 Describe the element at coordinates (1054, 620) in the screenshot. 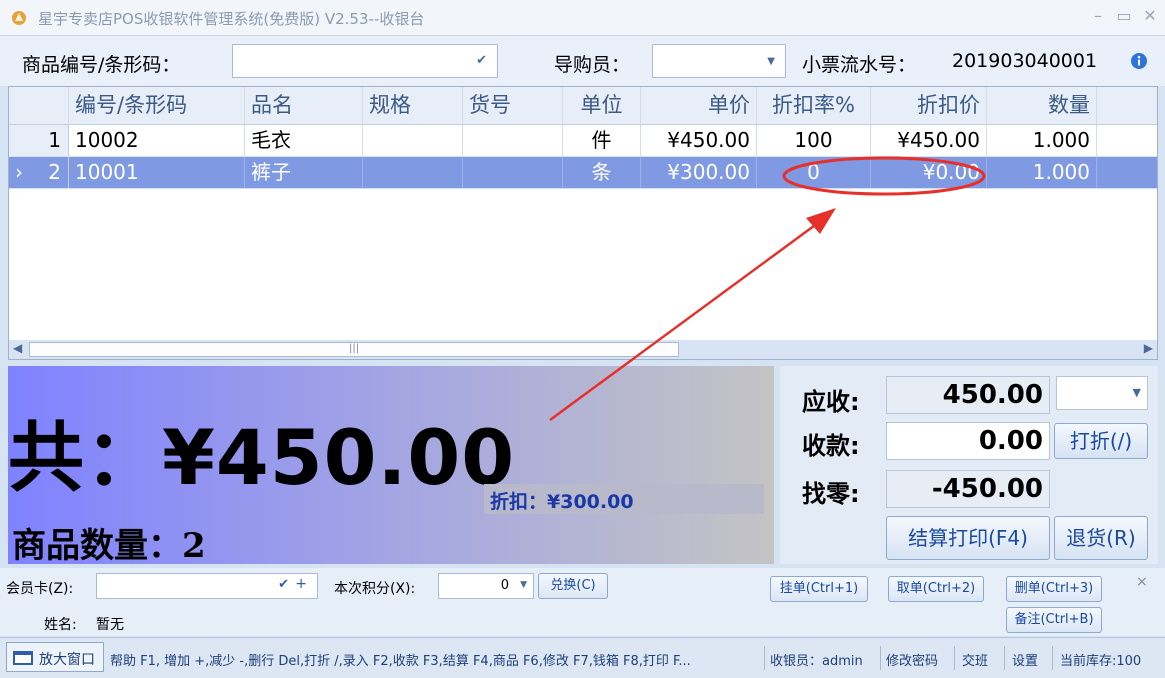

I see `note-button: 备注(Ctrl+B)` at that location.